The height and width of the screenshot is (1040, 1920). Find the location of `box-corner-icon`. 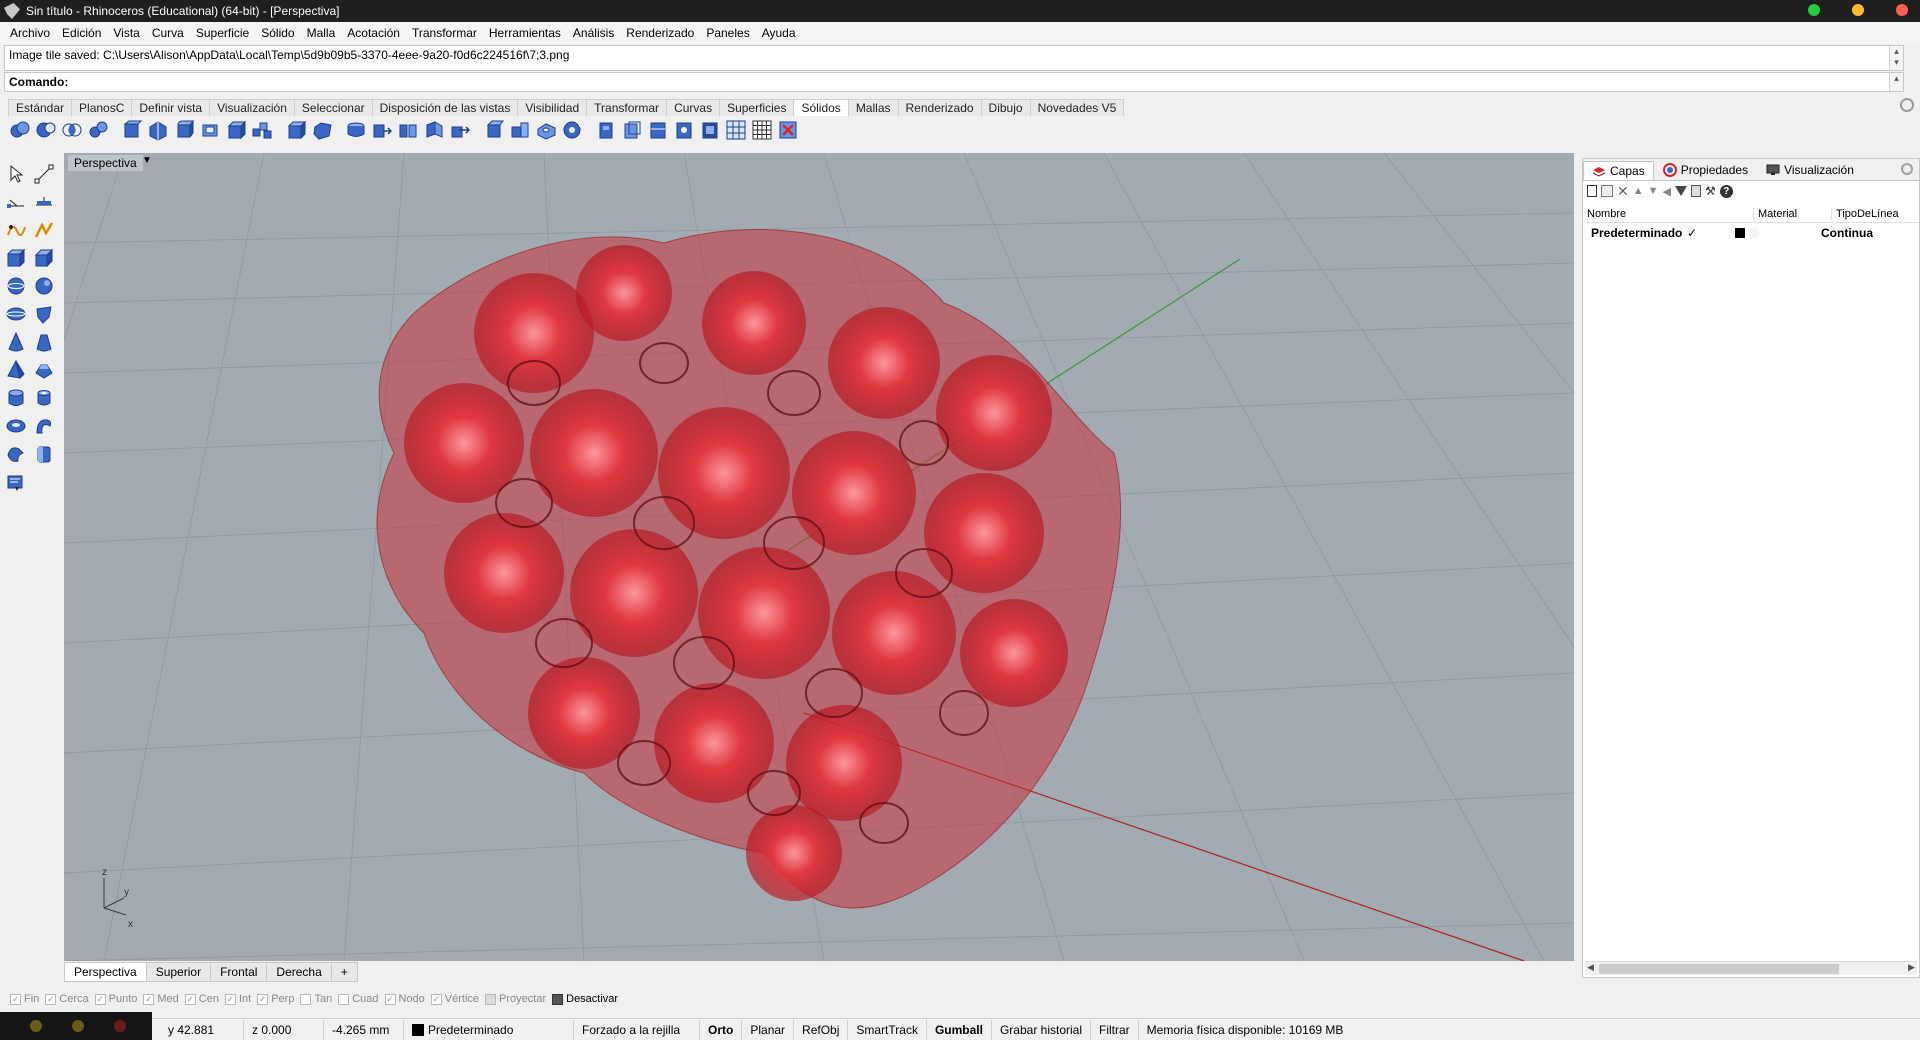

box-corner-icon is located at coordinates (322, 130).